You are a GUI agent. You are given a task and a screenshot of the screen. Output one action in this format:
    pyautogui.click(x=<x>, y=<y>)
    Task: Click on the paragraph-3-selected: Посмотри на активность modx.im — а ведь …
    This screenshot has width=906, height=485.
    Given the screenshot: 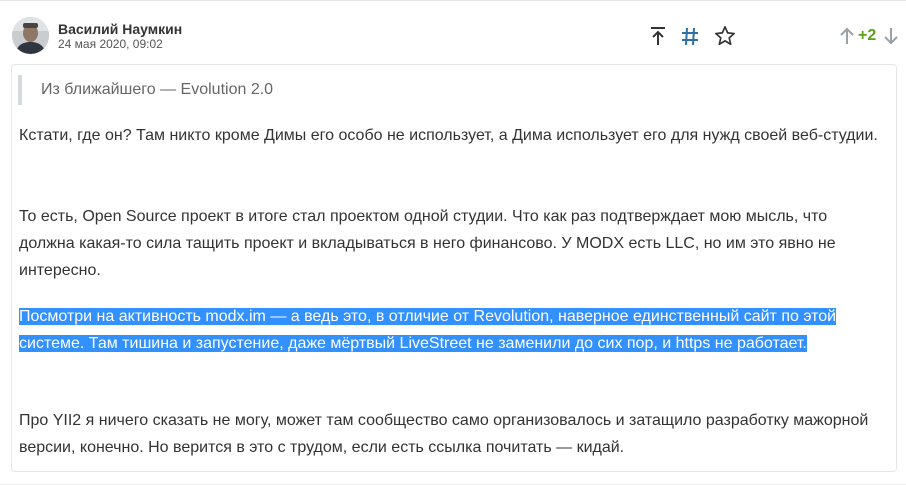 What is the action you would take?
    pyautogui.click(x=450, y=330)
    